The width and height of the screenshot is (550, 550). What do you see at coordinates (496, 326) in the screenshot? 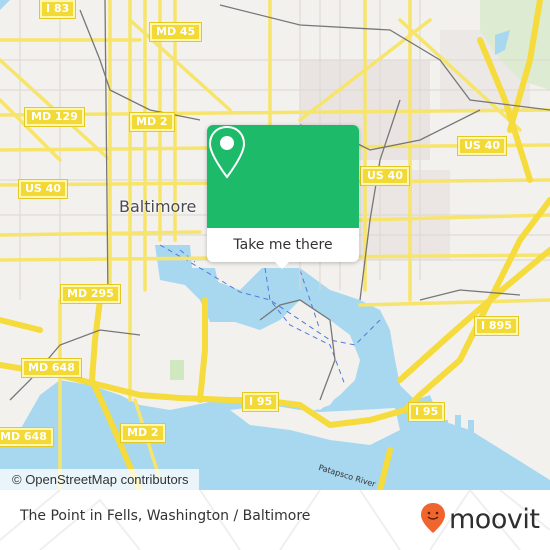
I see `road-shield-i895: I 895` at bounding box center [496, 326].